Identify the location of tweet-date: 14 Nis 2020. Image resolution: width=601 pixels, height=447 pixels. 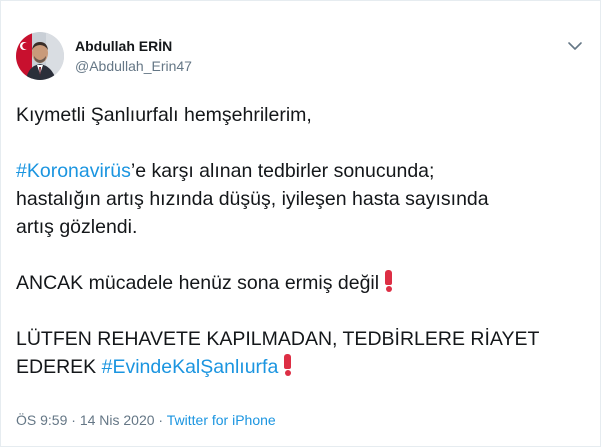
(117, 420).